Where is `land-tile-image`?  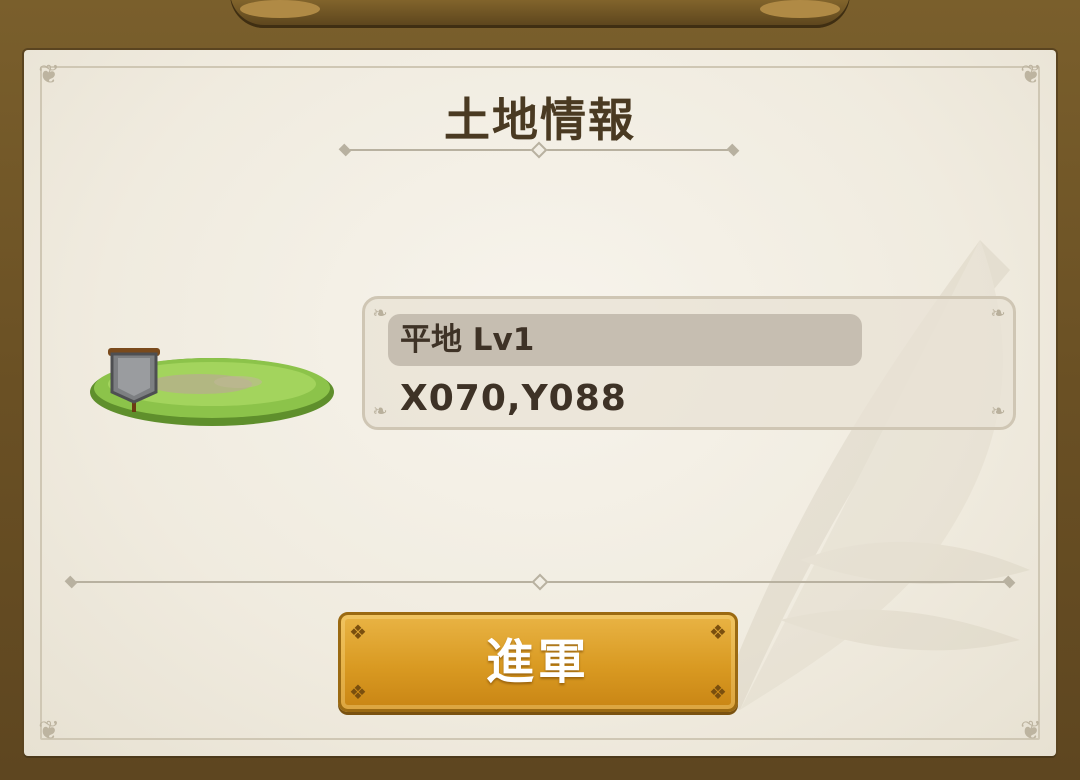
land-tile-image is located at coordinates (212, 387).